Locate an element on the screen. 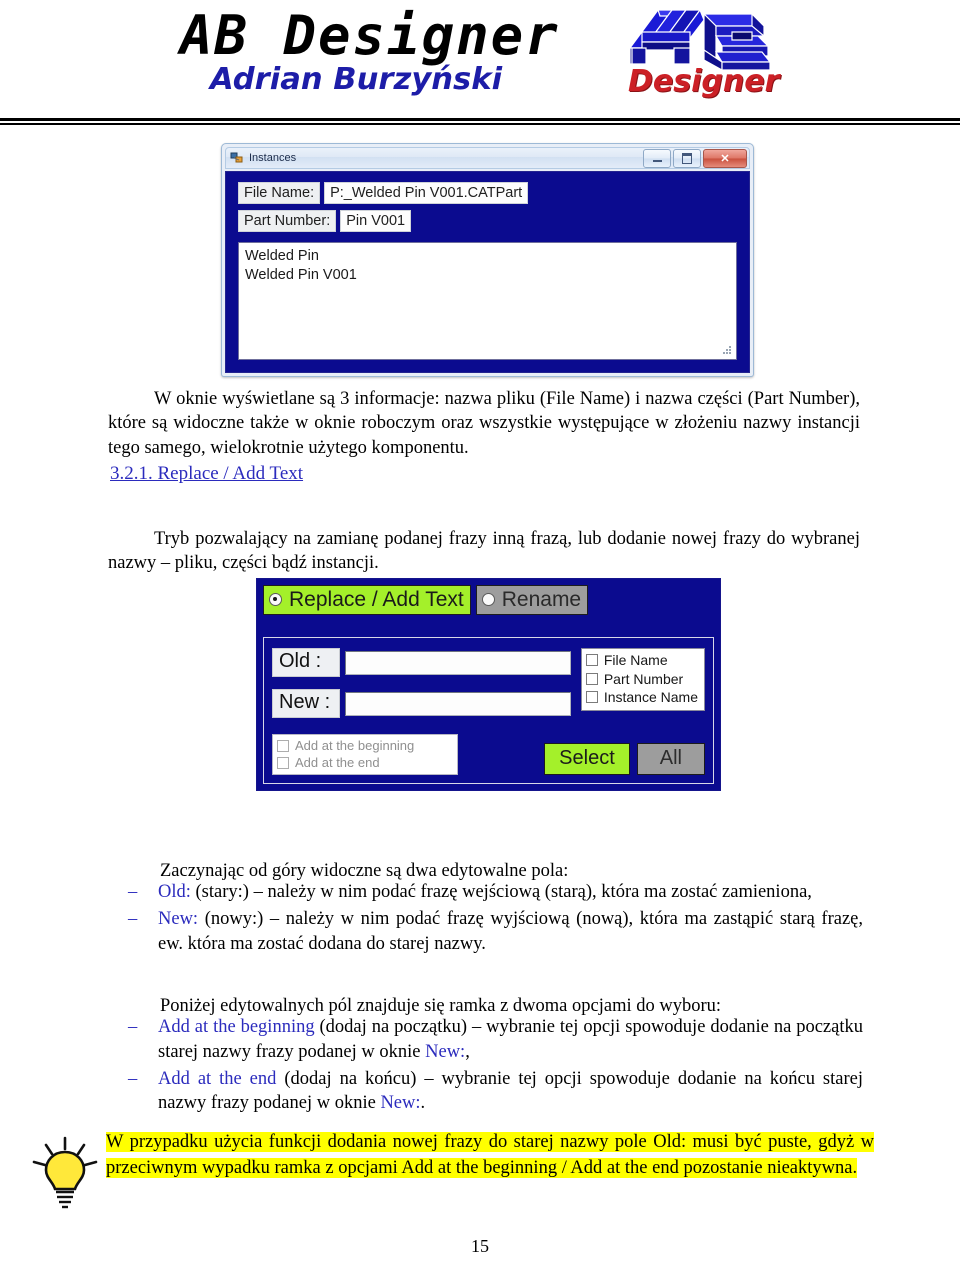  ab-designer-logo: Designer is located at coordinates (712, 56).